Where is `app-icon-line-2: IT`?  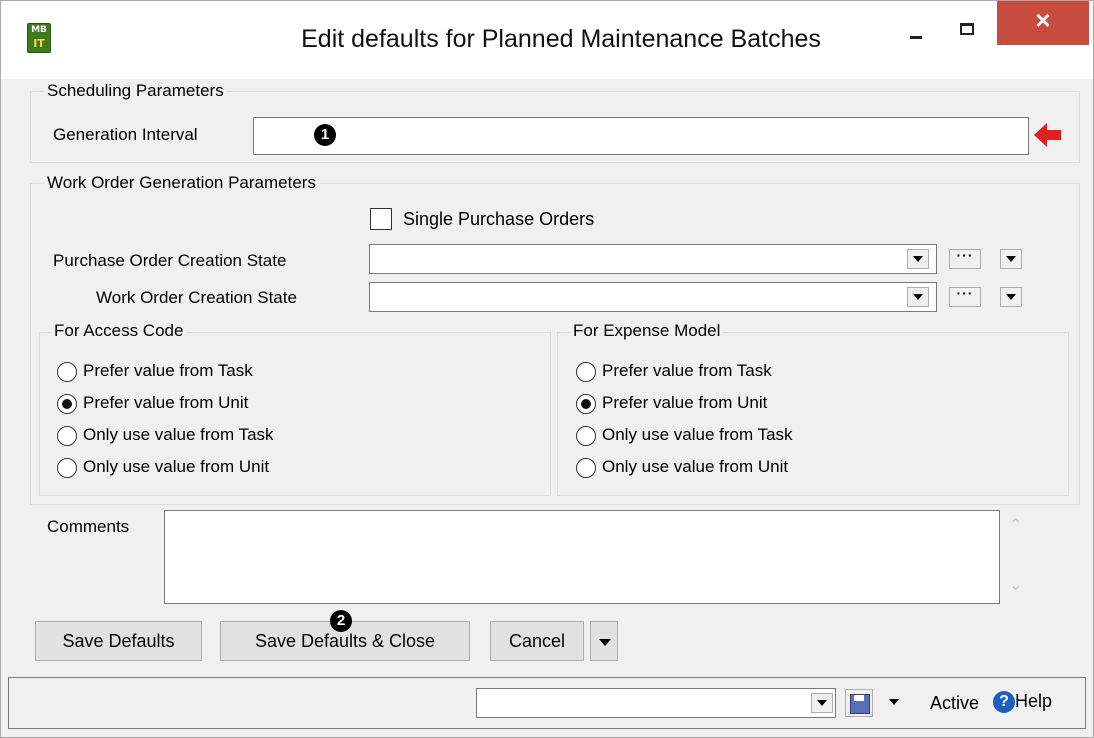
app-icon-line-2: IT is located at coordinates (39, 43).